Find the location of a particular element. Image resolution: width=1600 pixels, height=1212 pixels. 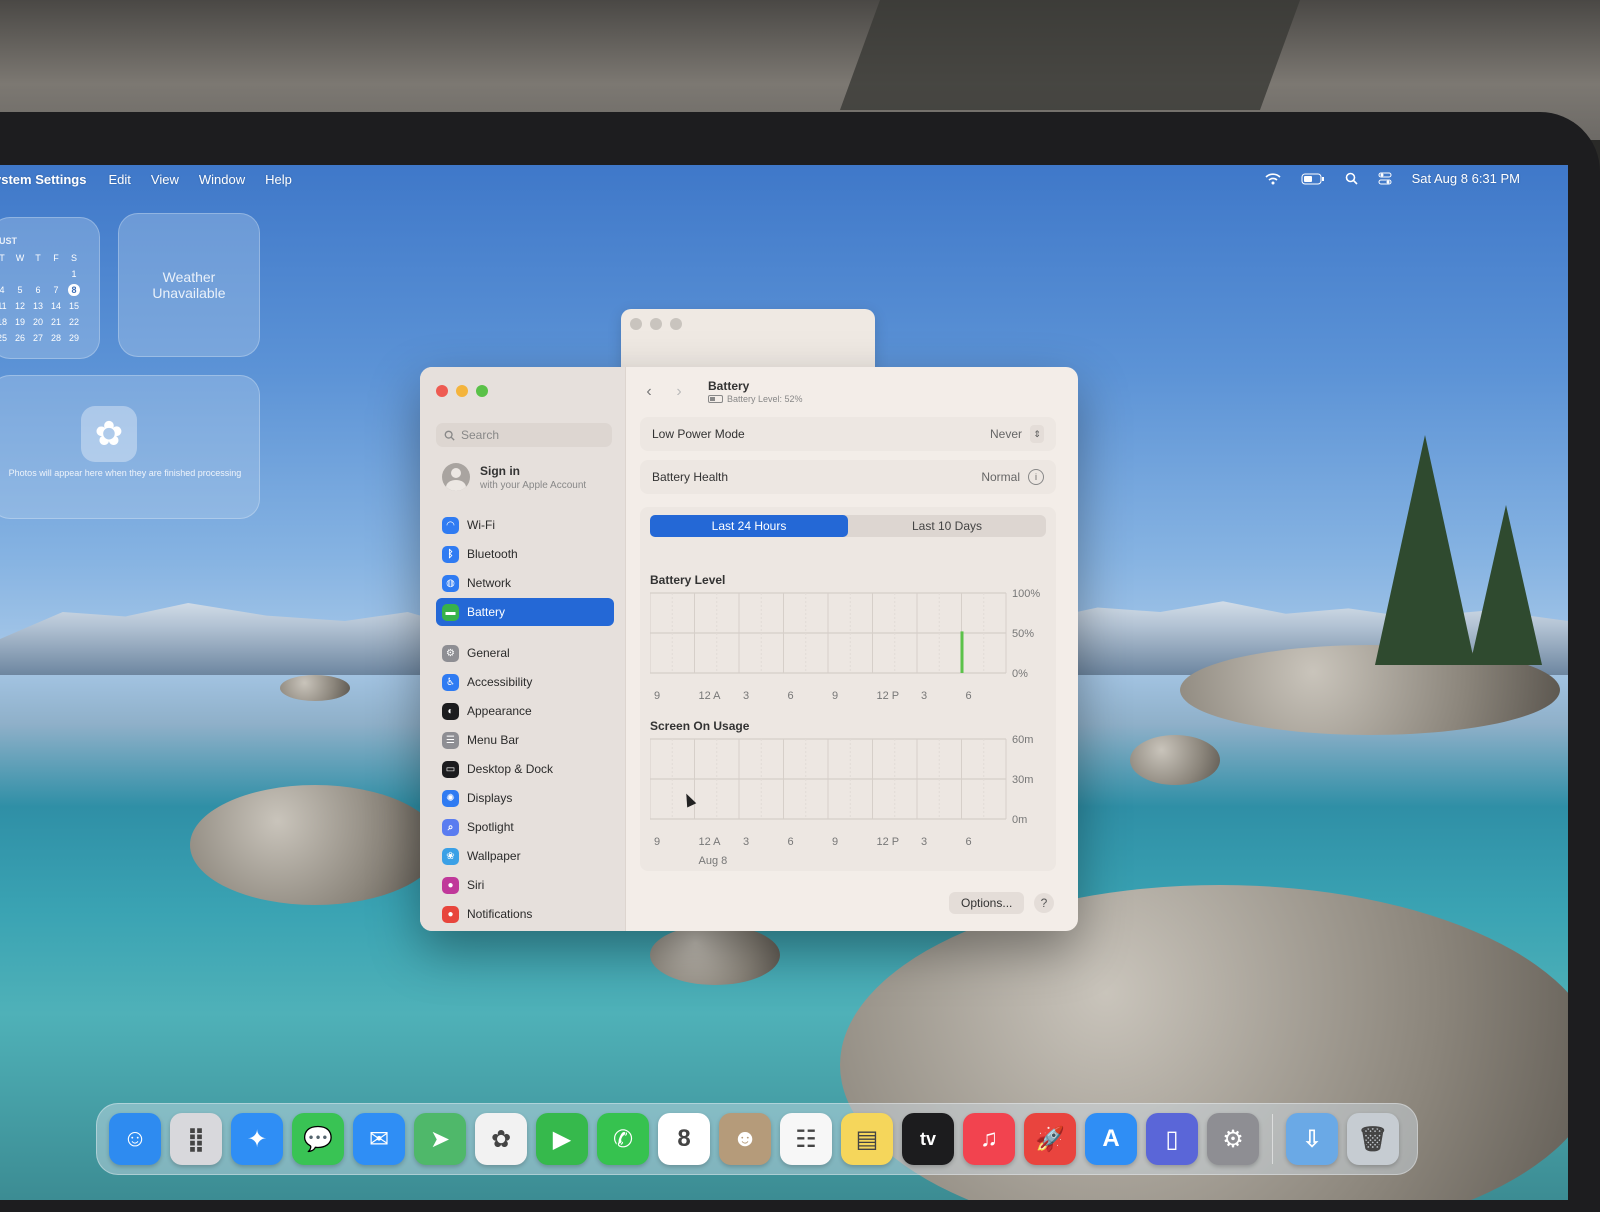

menu-view: View is located at coordinates (165, 179).